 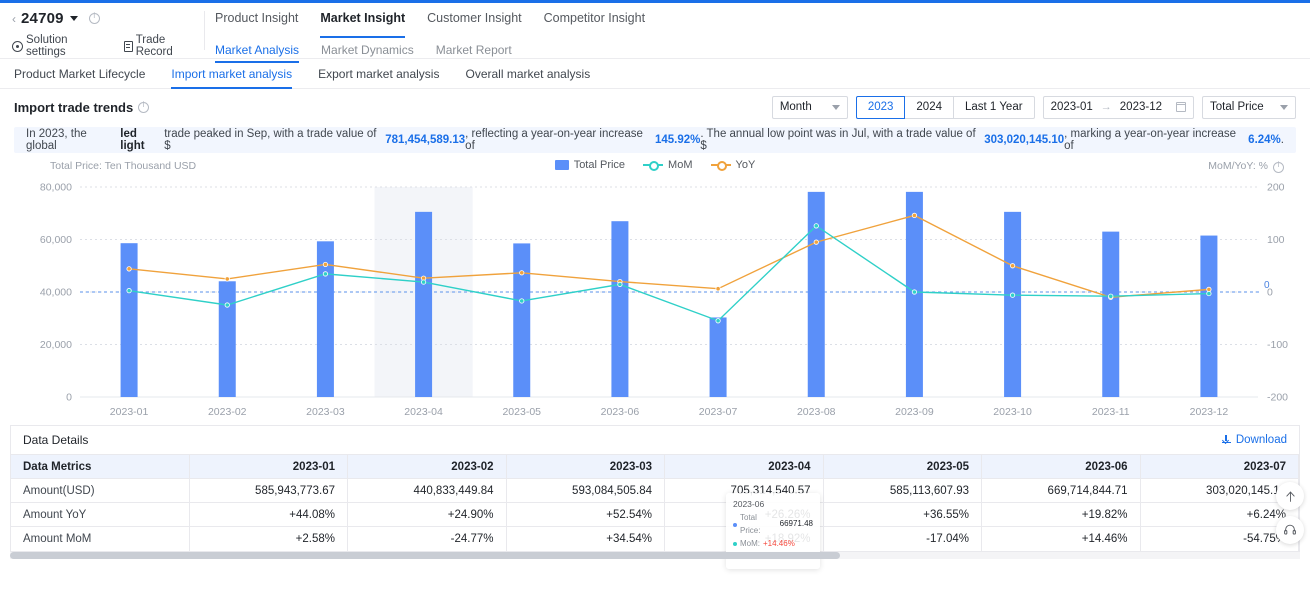 I want to click on table-column-header: 2023-04, so click(x=744, y=466).